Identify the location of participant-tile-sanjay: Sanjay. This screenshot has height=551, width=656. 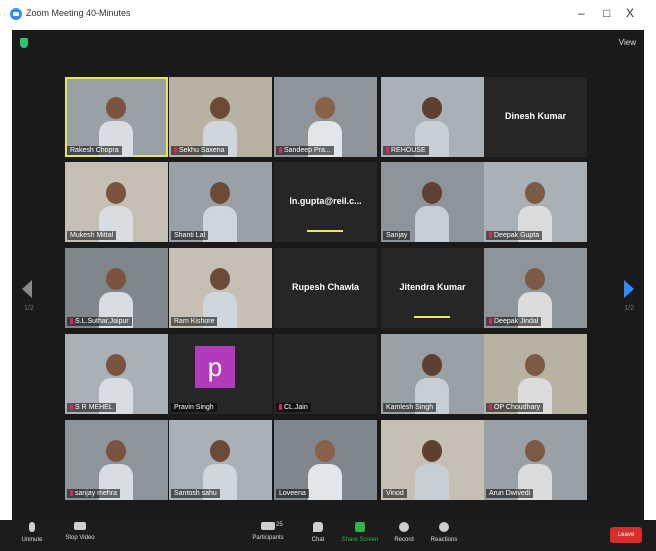
(432, 202).